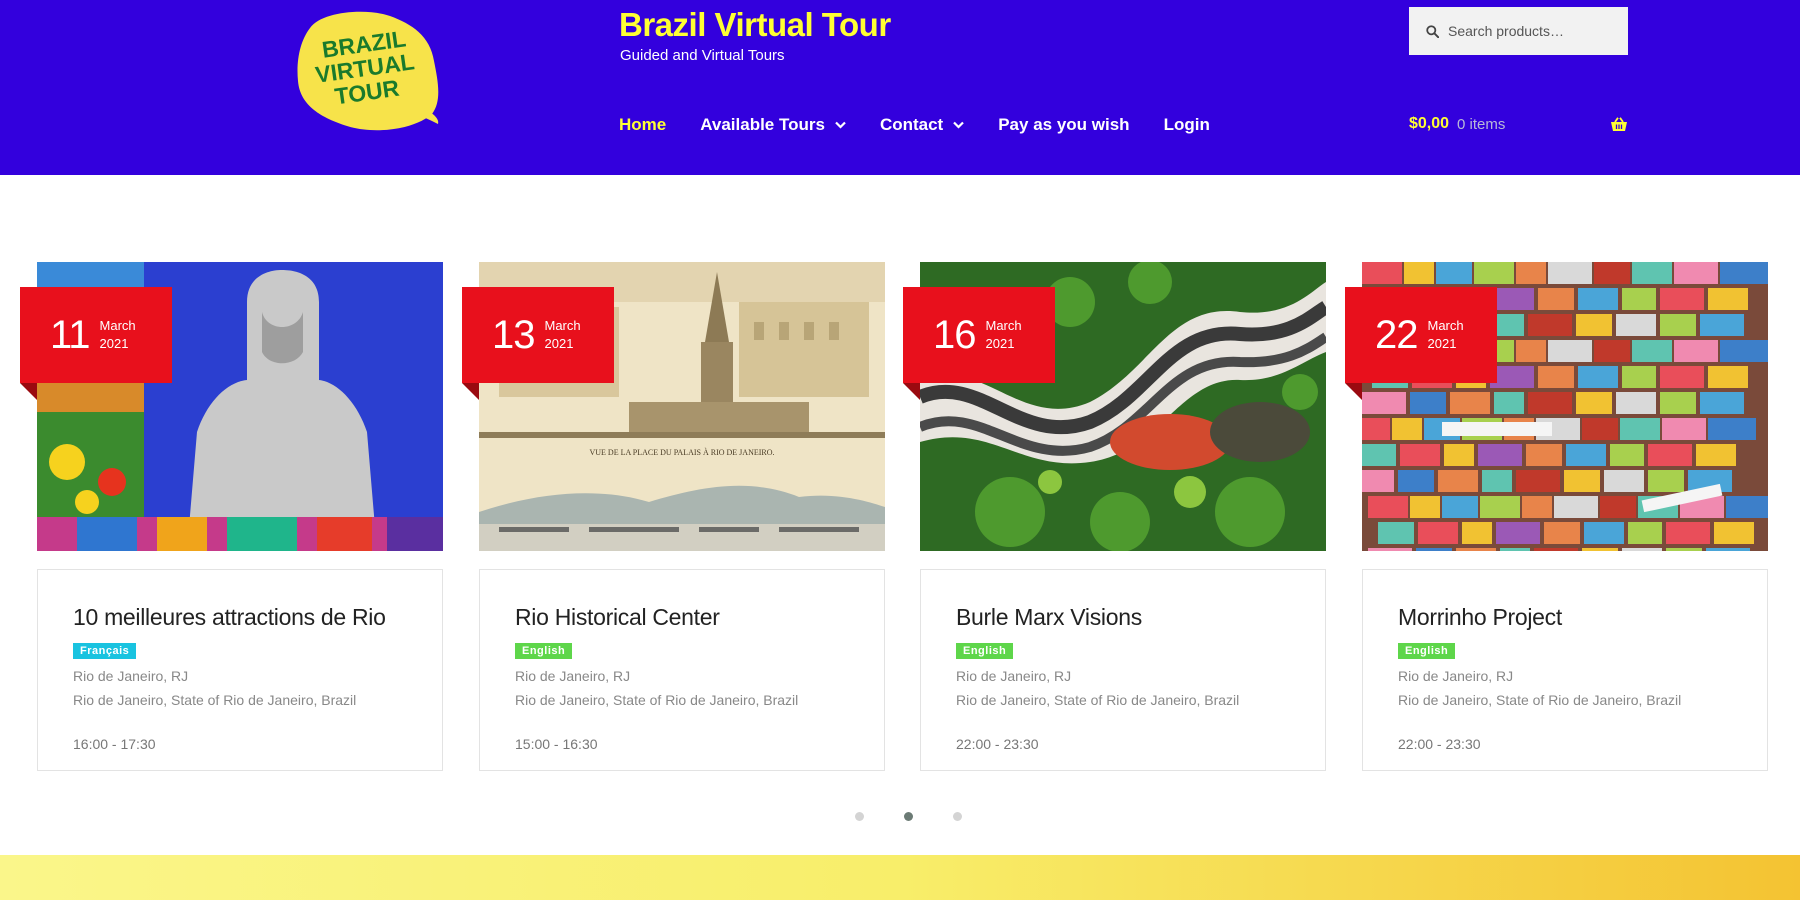 This screenshot has width=1800, height=900. Describe the element at coordinates (538, 343) in the screenshot. I see `date-badge: 13 March 2021` at that location.